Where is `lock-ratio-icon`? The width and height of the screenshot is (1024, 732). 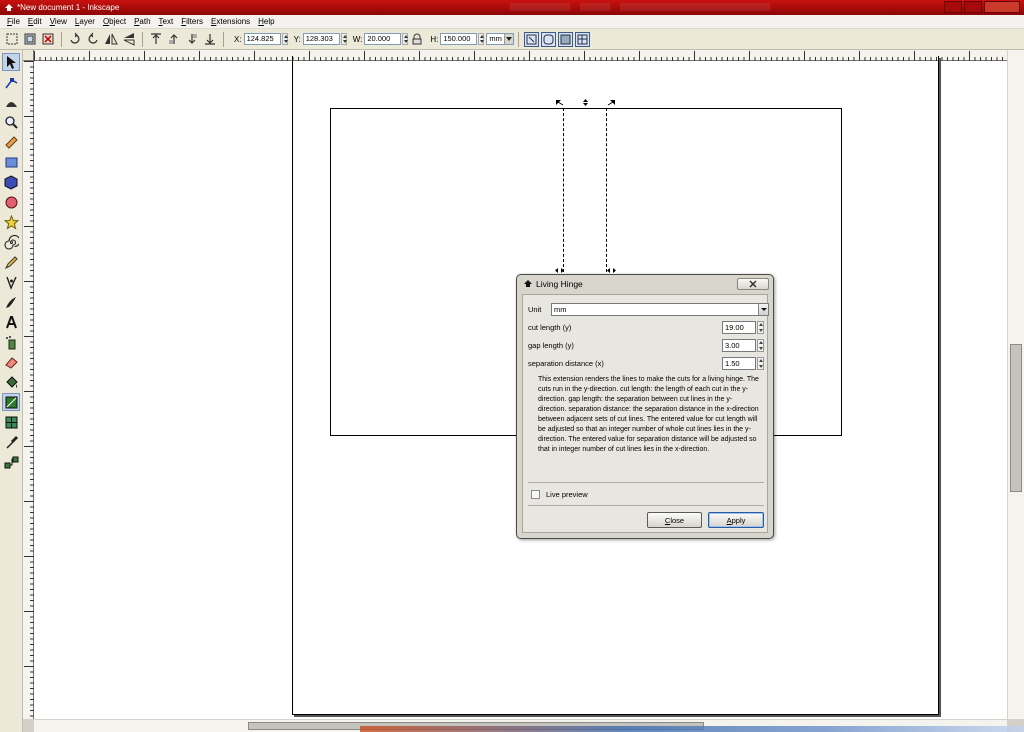
lock-ratio-icon is located at coordinates (416, 39).